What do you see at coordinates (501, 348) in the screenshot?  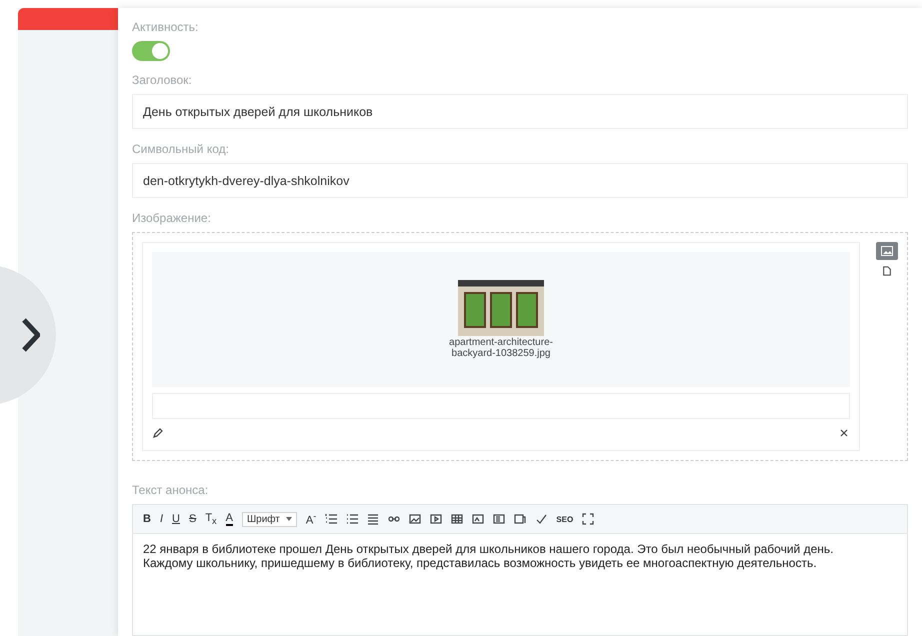 I see `file-name: apartment-architecture-backyard-1038259.jpg` at bounding box center [501, 348].